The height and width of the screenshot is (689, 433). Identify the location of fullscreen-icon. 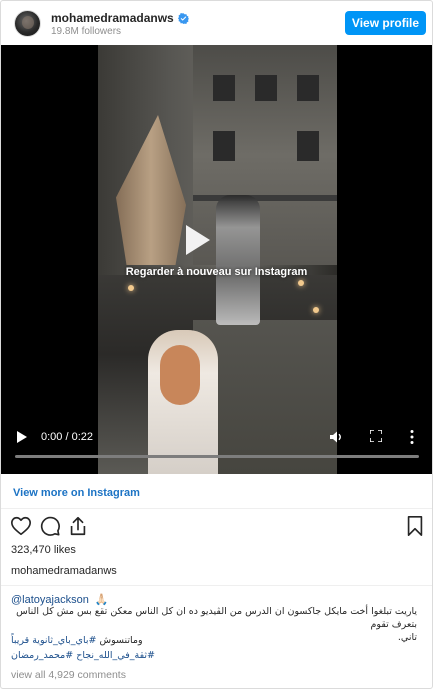
(376, 436).